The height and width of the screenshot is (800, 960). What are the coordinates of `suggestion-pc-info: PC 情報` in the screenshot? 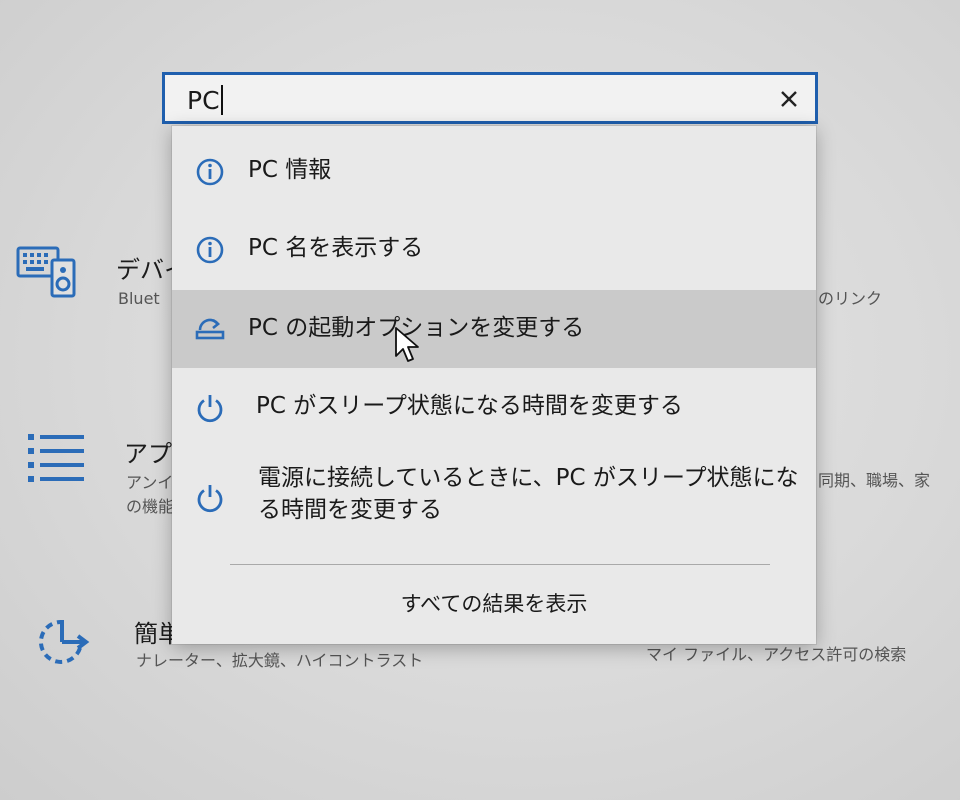 It's located at (494, 171).